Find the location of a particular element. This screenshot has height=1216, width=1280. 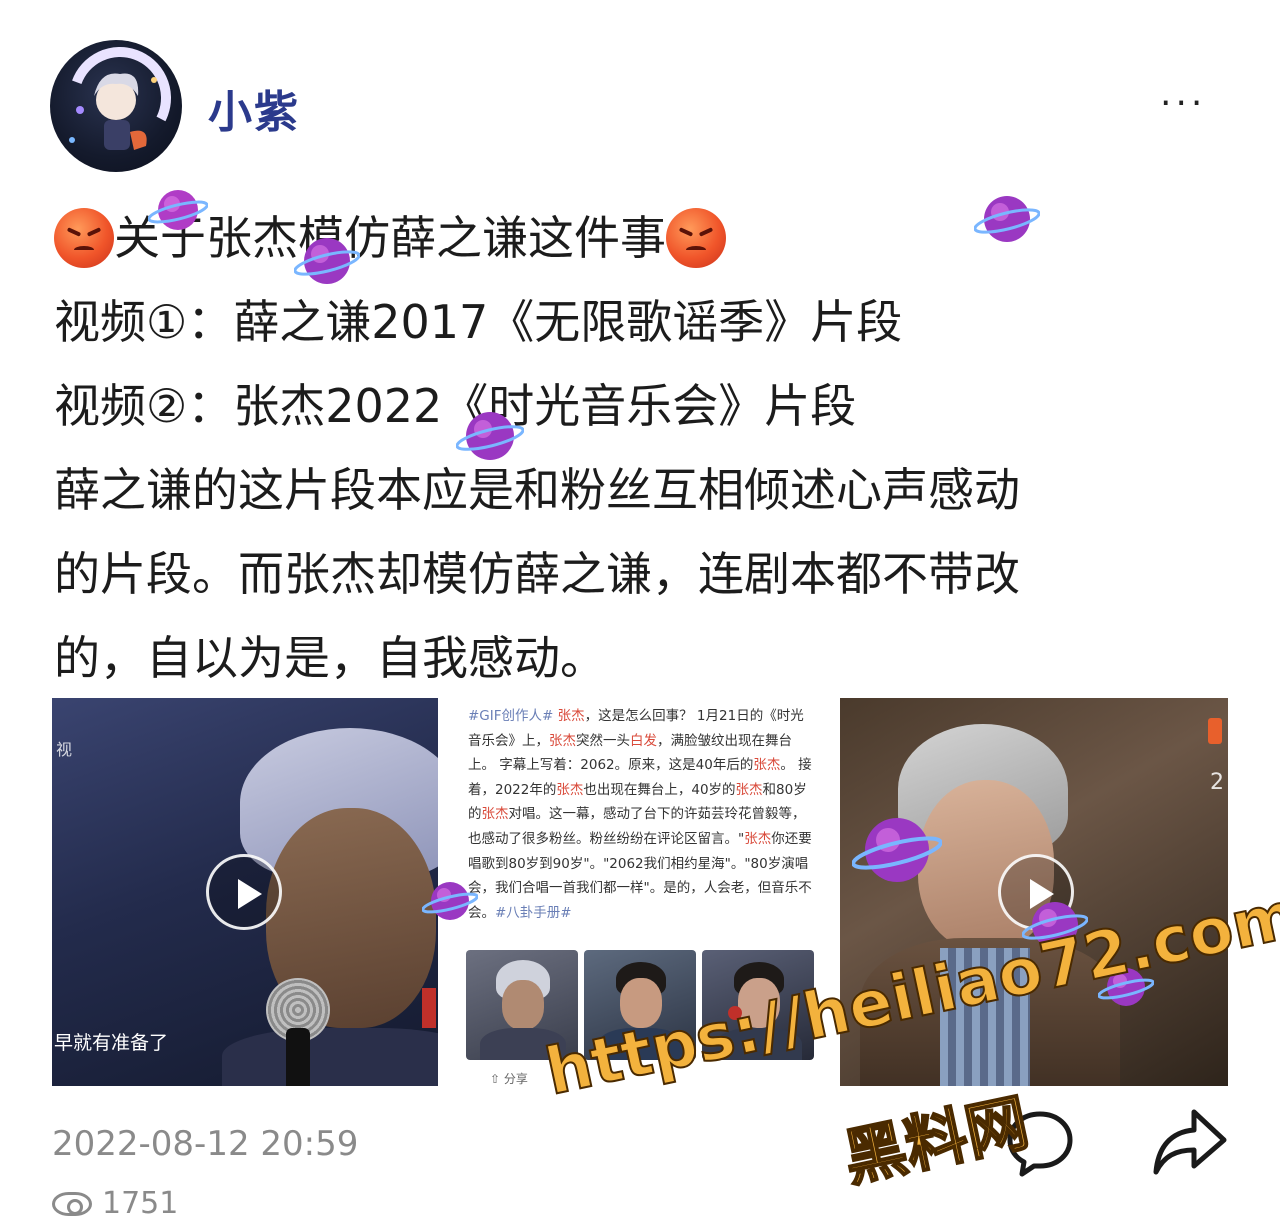

thumbnail-side-text: 视 is located at coordinates (64, 749).